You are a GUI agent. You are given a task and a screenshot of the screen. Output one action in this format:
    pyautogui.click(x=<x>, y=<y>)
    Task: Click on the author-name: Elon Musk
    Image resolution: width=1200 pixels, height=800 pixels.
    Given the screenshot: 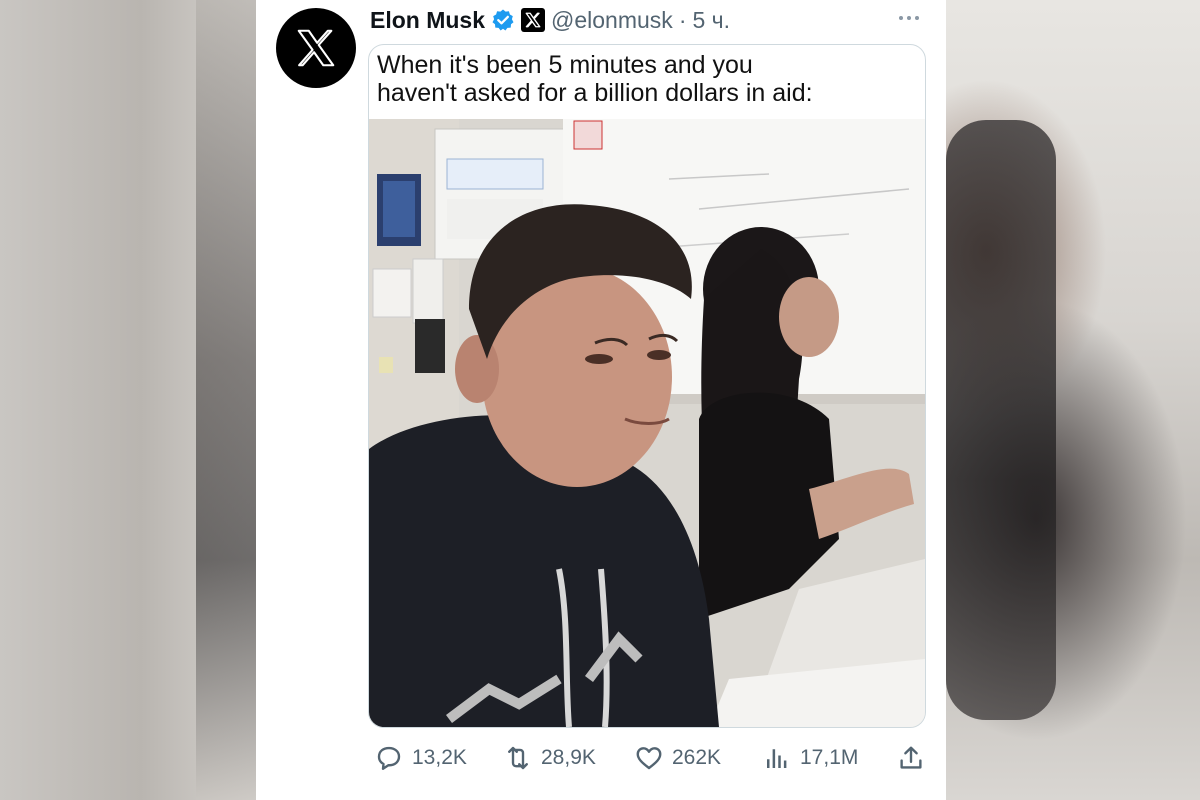 What is the action you would take?
    pyautogui.click(x=427, y=20)
    